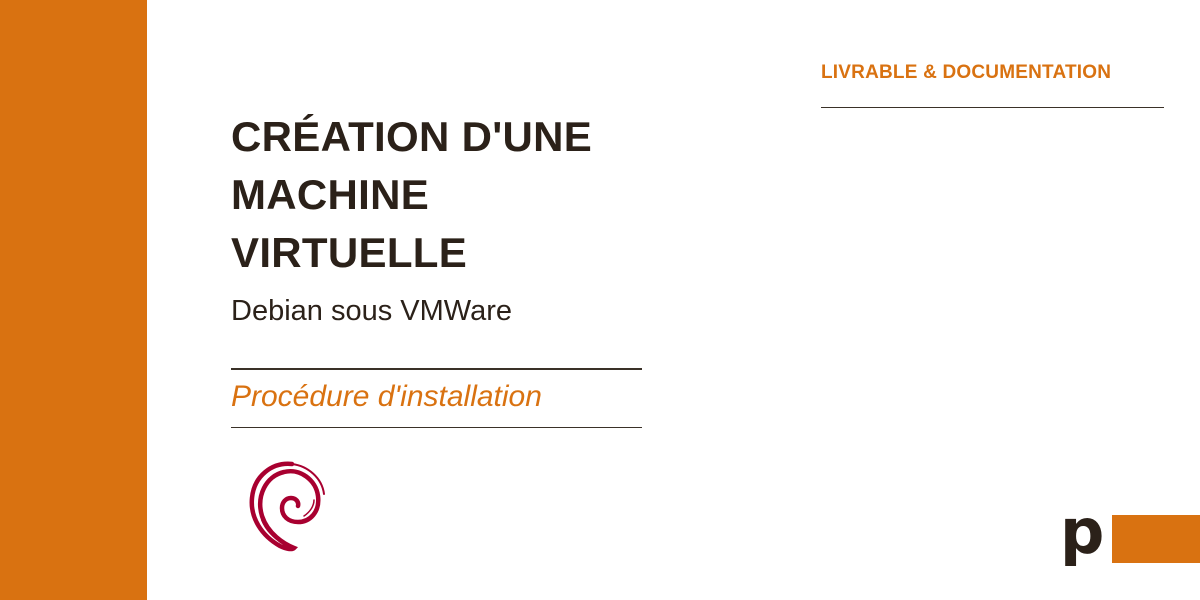 The width and height of the screenshot is (1200, 600). Describe the element at coordinates (330, 194) in the screenshot. I see `title-line-2: MACHINE` at that location.